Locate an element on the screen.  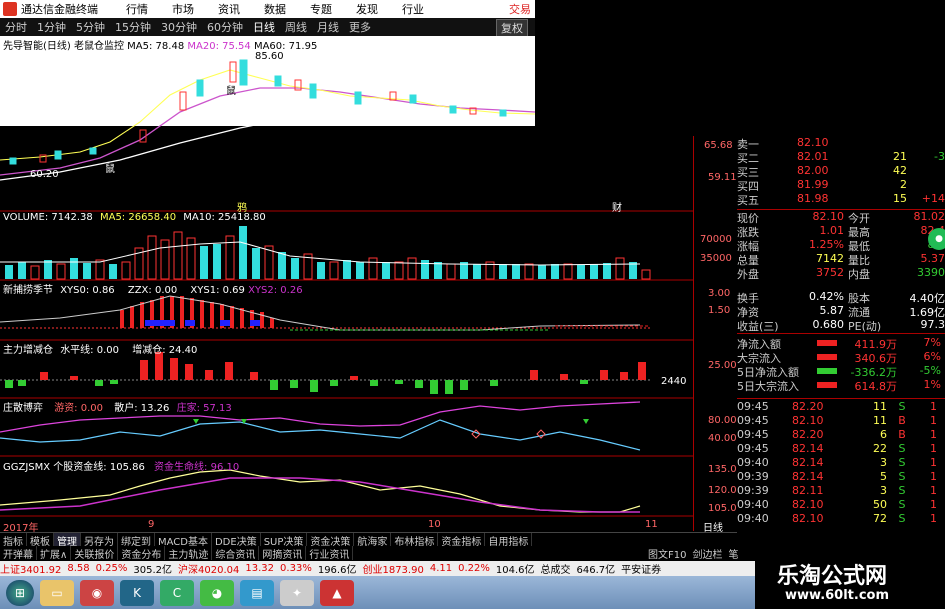
ind3-axis-1: 80.00 is located at coordinates (722, 420).